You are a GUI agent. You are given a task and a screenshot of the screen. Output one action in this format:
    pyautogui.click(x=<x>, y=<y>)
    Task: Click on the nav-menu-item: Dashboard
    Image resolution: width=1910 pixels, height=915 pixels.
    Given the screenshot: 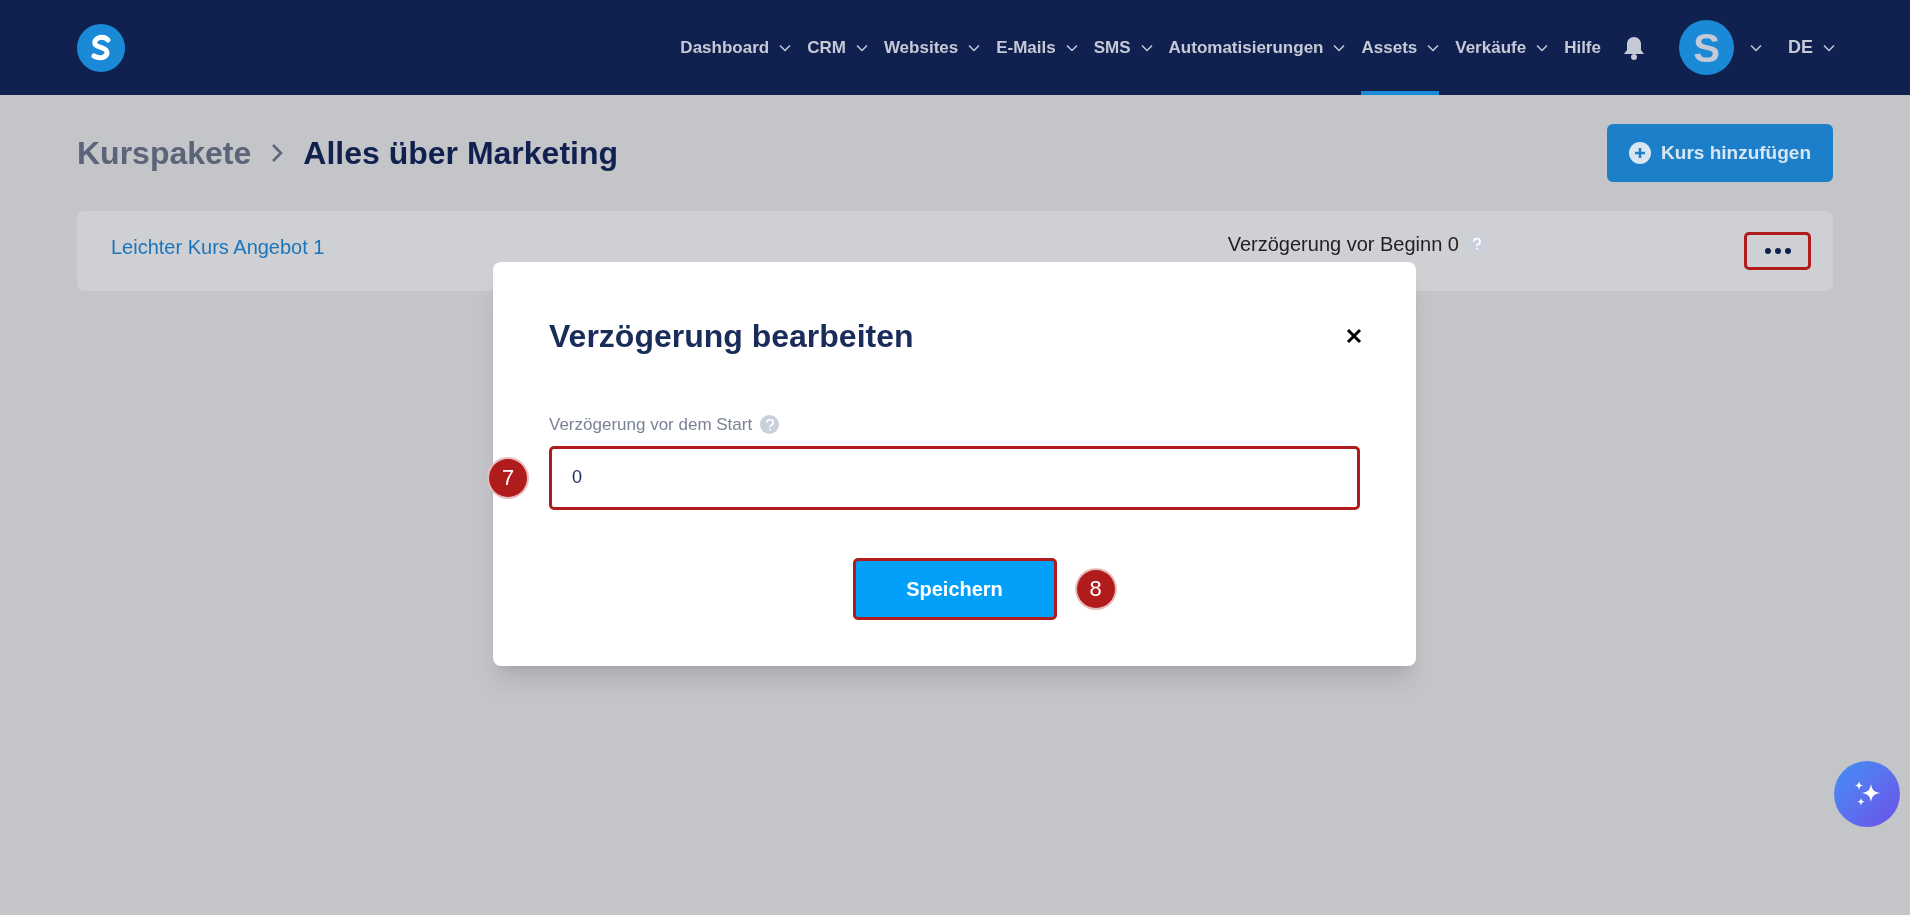 What is the action you would take?
    pyautogui.click(x=736, y=47)
    